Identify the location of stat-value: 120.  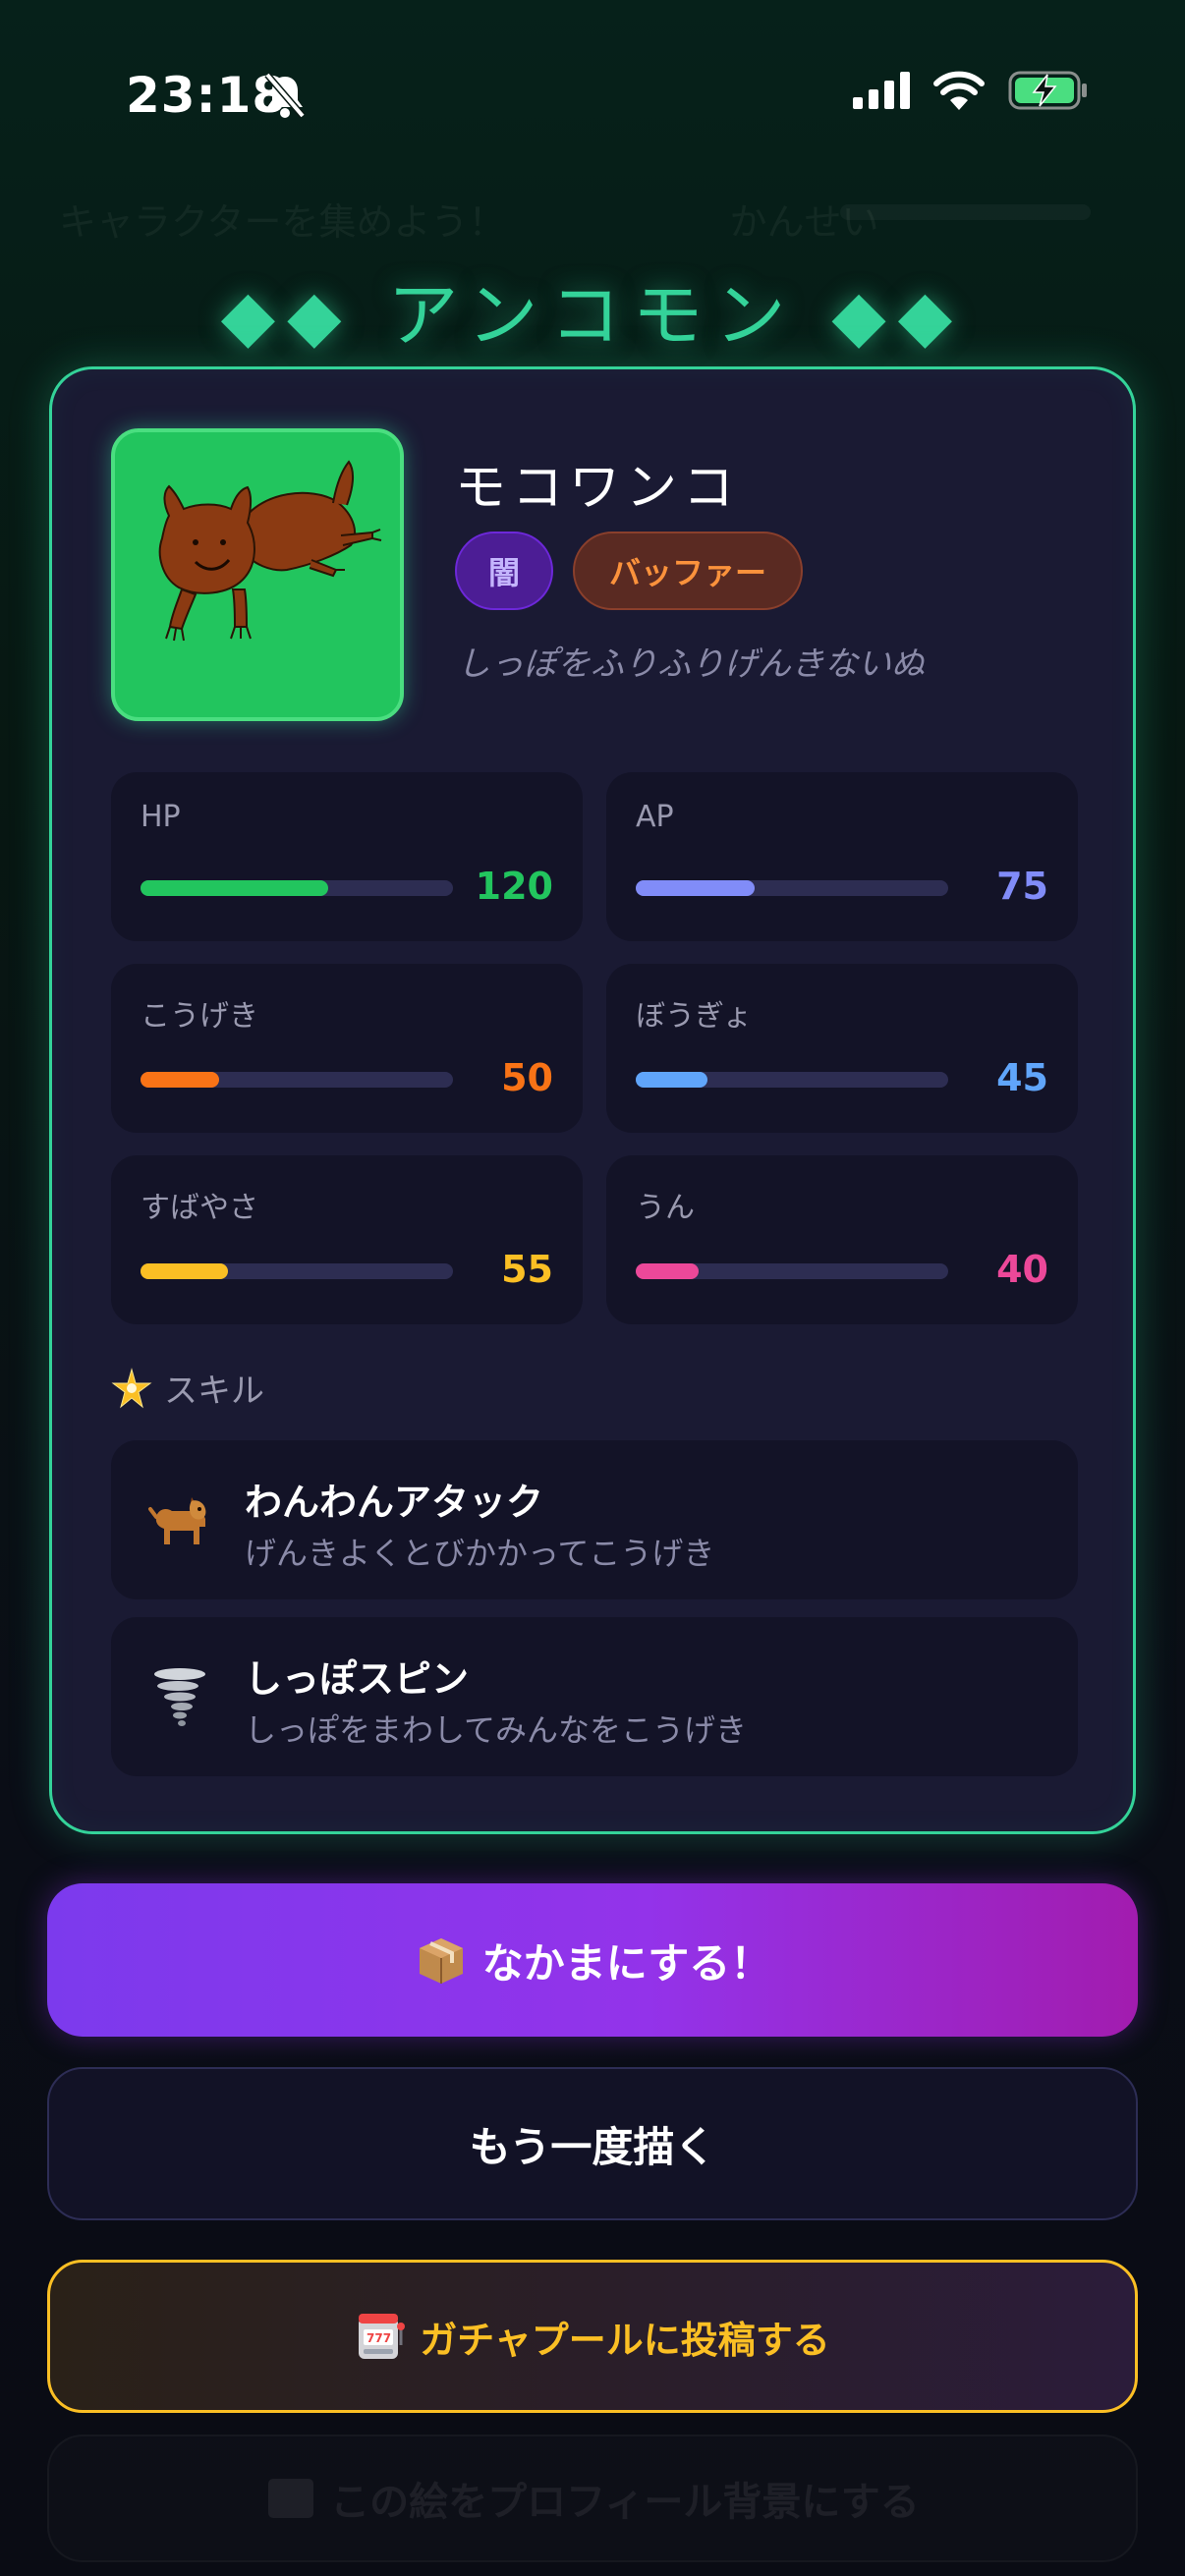
(514, 886).